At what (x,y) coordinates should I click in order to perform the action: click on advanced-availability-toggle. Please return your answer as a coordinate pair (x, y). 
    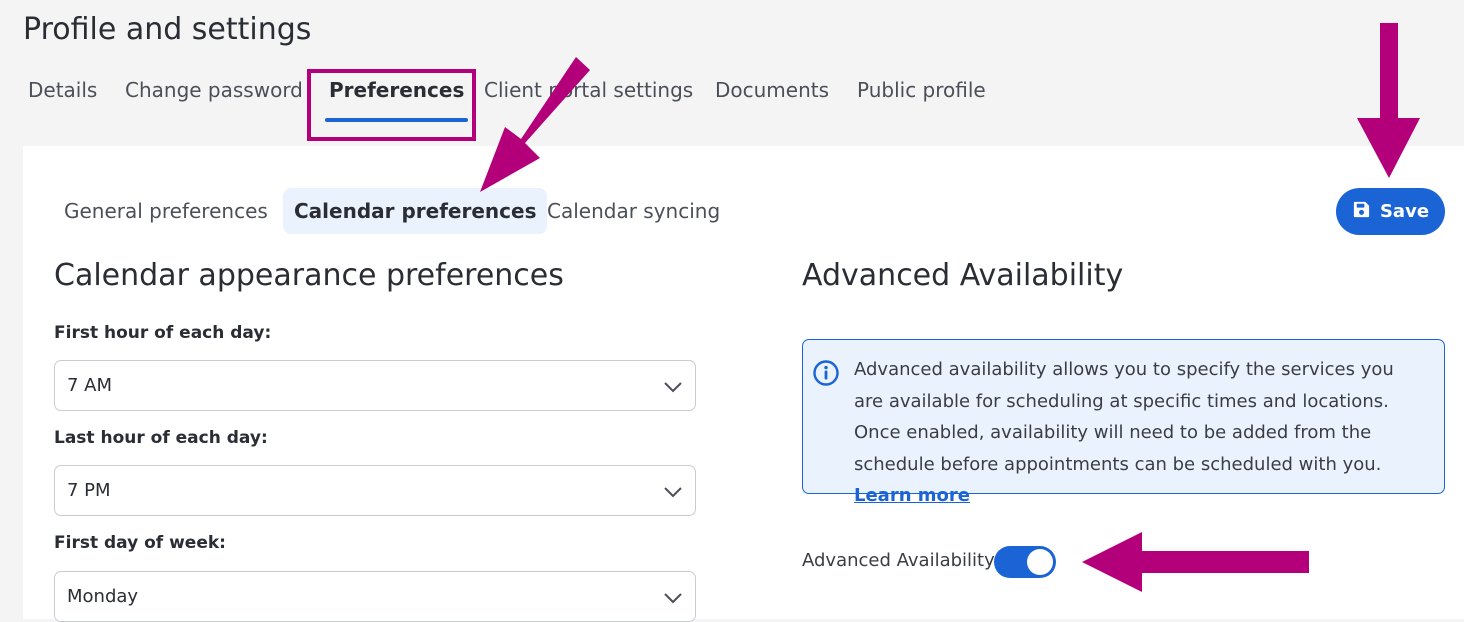
    Looking at the image, I should click on (1025, 562).